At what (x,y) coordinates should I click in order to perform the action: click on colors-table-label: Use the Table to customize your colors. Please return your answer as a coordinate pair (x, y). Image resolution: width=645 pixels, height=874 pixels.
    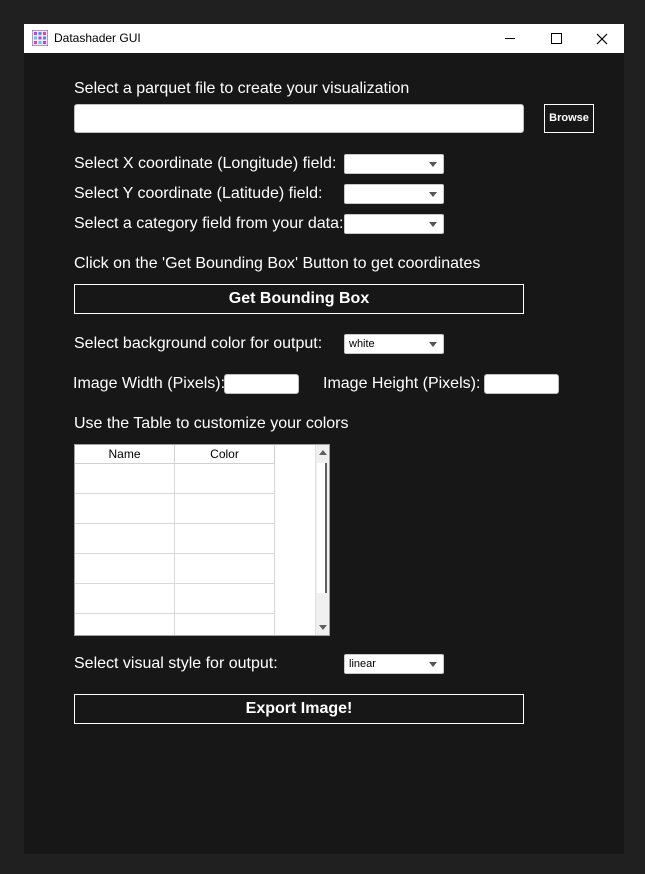
    Looking at the image, I should click on (211, 423).